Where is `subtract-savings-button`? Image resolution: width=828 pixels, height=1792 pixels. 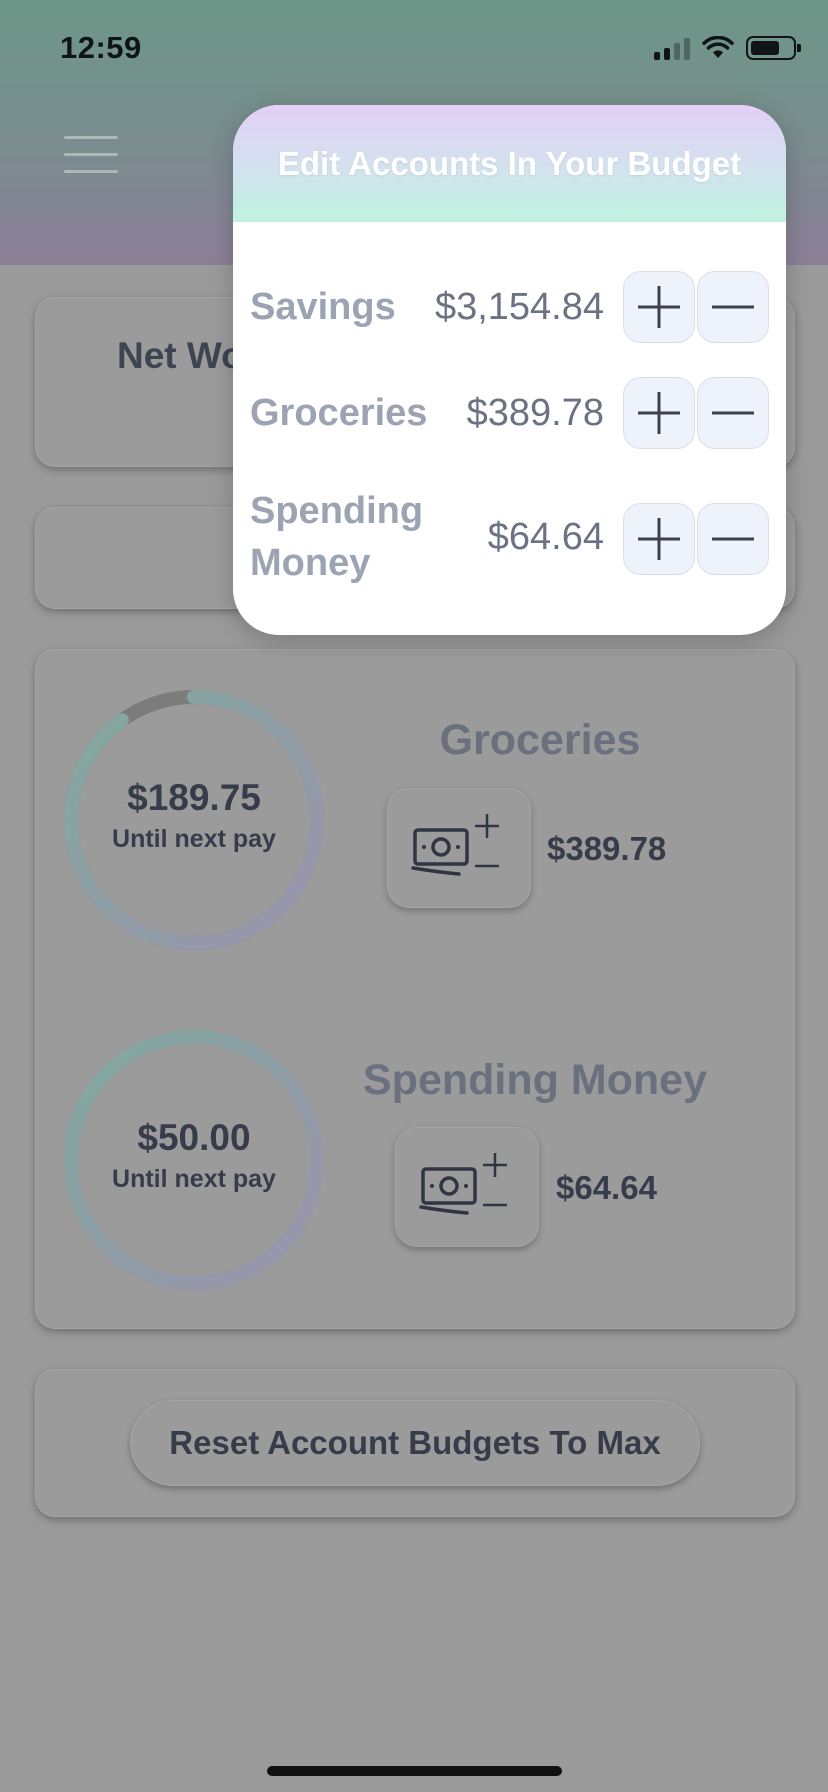
subtract-savings-button is located at coordinates (733, 307).